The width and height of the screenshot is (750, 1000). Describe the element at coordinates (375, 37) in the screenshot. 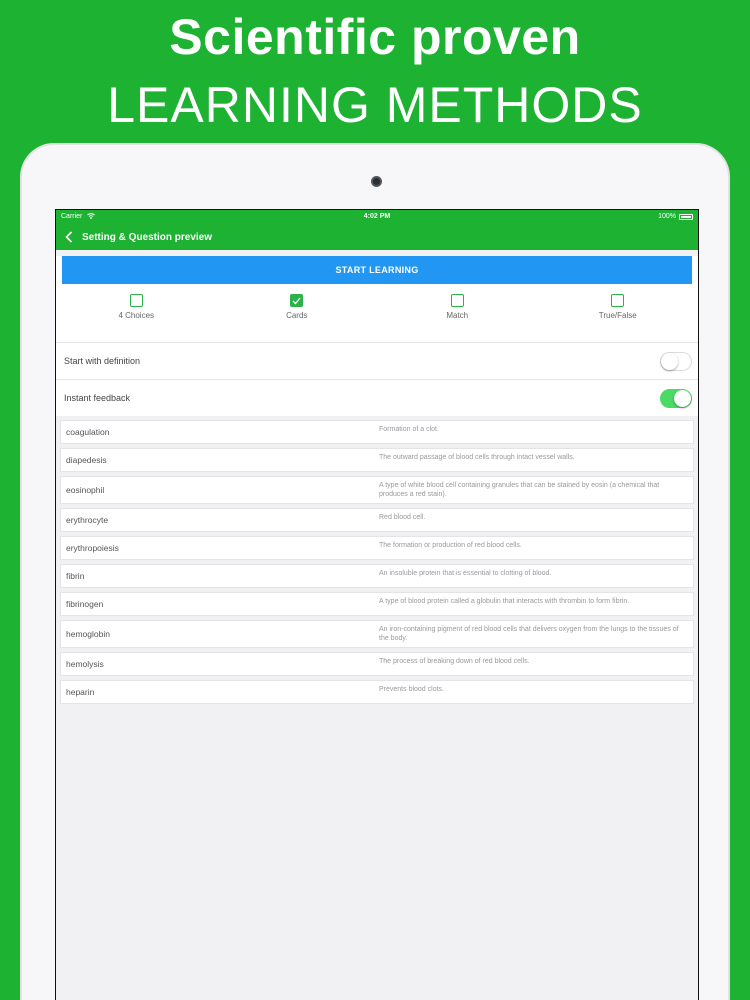

I see `headline-line-1: Scientific proven` at that location.